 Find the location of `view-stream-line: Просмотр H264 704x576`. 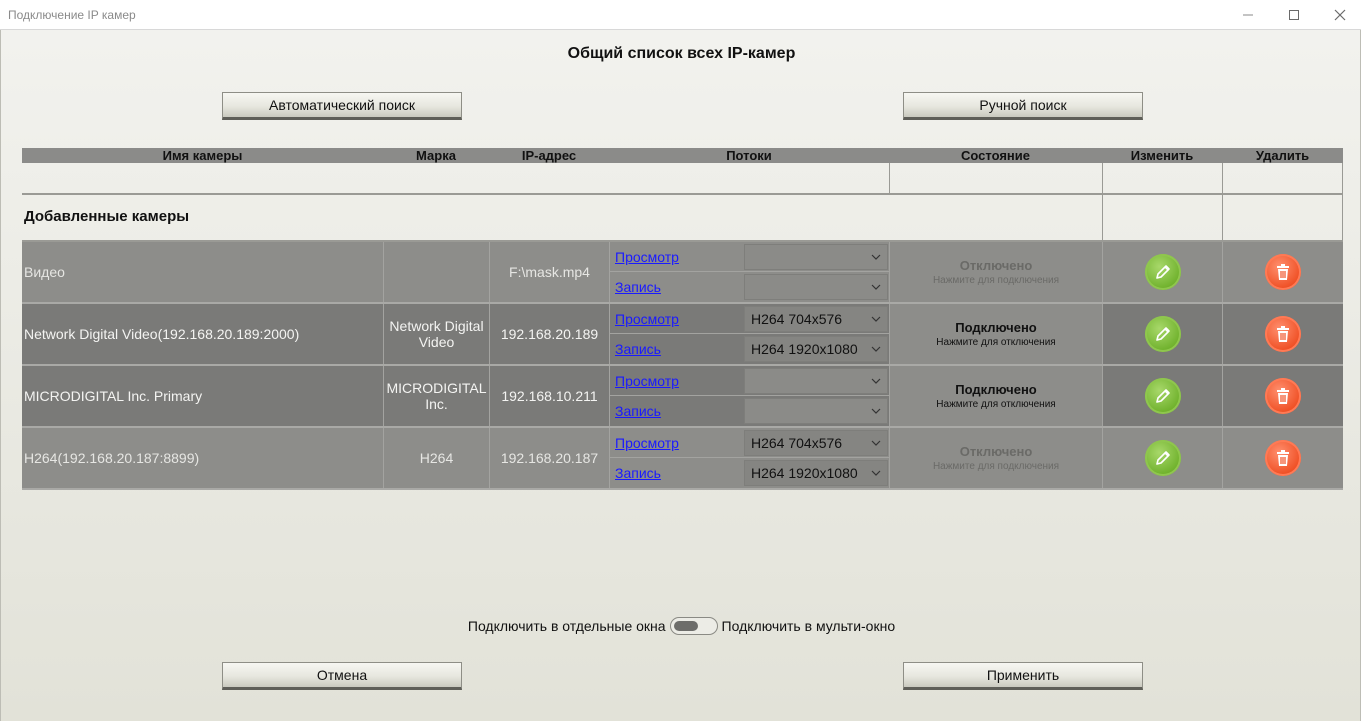

view-stream-line: Просмотр H264 704x576 is located at coordinates (750, 443).